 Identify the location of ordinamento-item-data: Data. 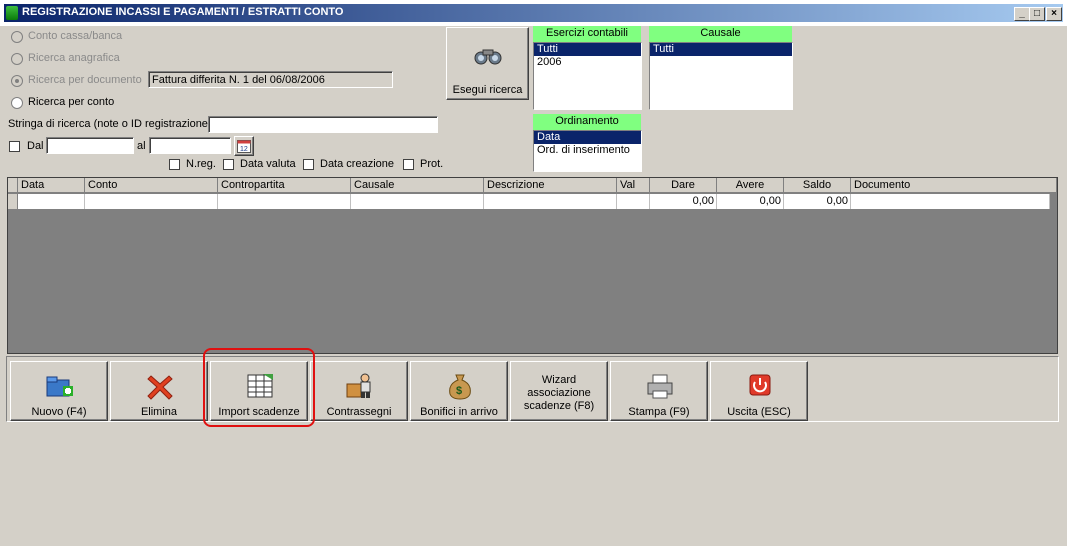
(587, 137).